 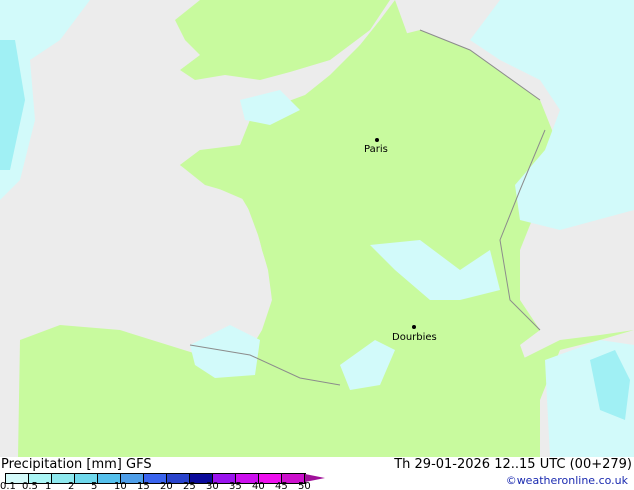 What do you see at coordinates (235, 485) in the screenshot?
I see `legend-tick-label: 35` at bounding box center [235, 485].